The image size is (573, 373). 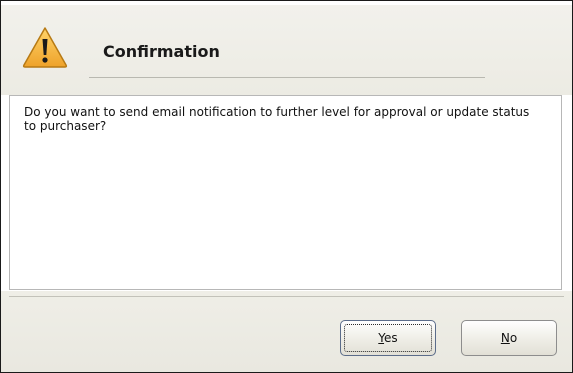 I want to click on no-button: No, so click(x=509, y=338).